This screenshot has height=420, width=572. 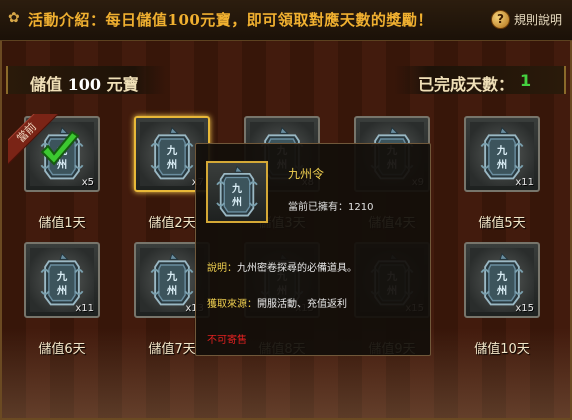 I want to click on tooltip-item-icon: 九 州, so click(x=237, y=192).